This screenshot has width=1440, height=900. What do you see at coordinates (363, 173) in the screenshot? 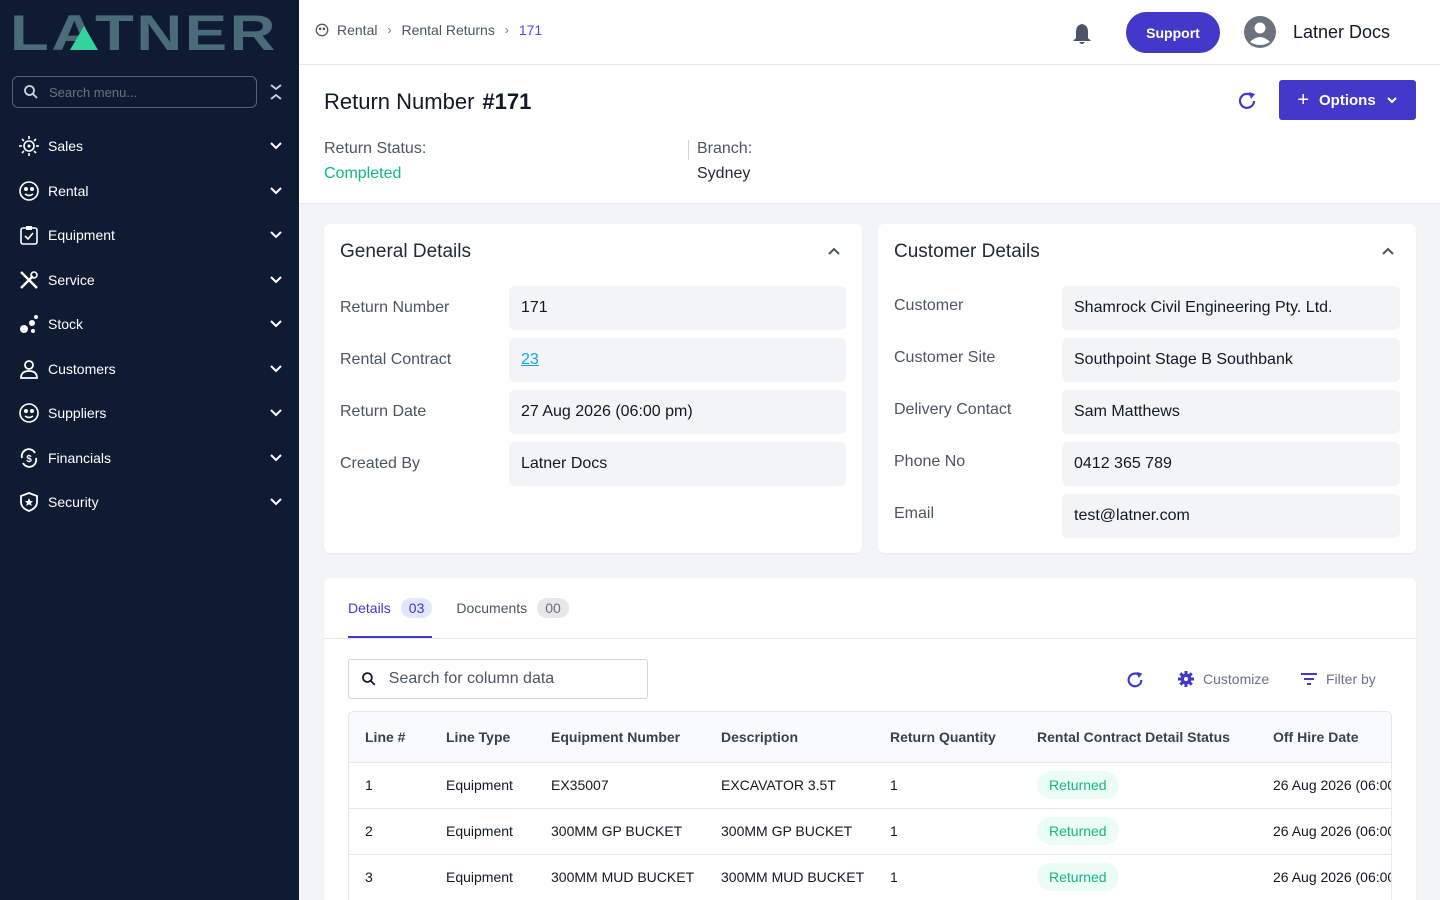
I see `status-badge: Completed` at bounding box center [363, 173].